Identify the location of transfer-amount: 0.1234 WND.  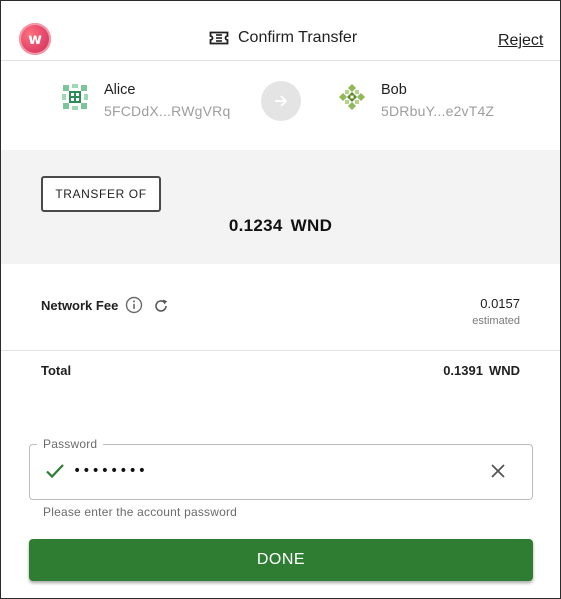
(280, 226).